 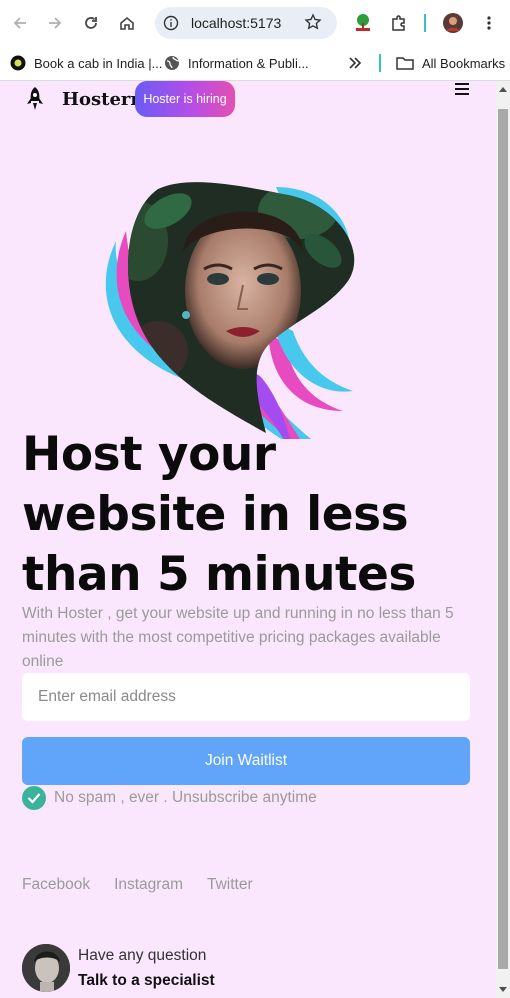 I want to click on no-spam-note: No spam , ever . Unsubscribe anytime, so click(x=169, y=798).